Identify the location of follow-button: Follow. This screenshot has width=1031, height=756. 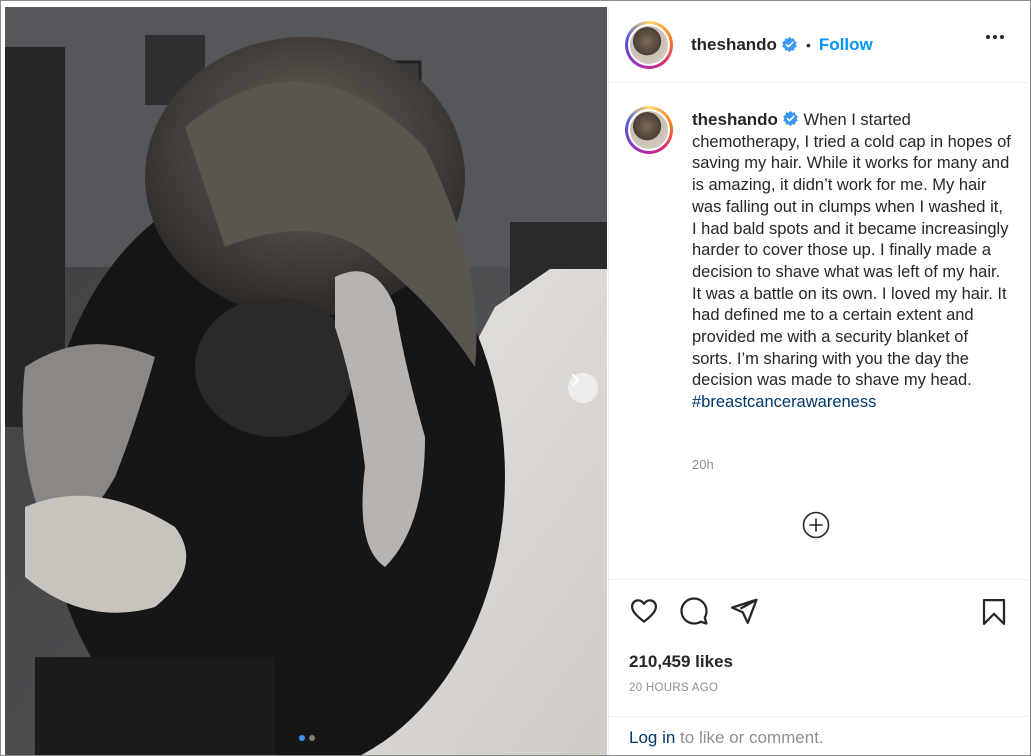
(846, 45).